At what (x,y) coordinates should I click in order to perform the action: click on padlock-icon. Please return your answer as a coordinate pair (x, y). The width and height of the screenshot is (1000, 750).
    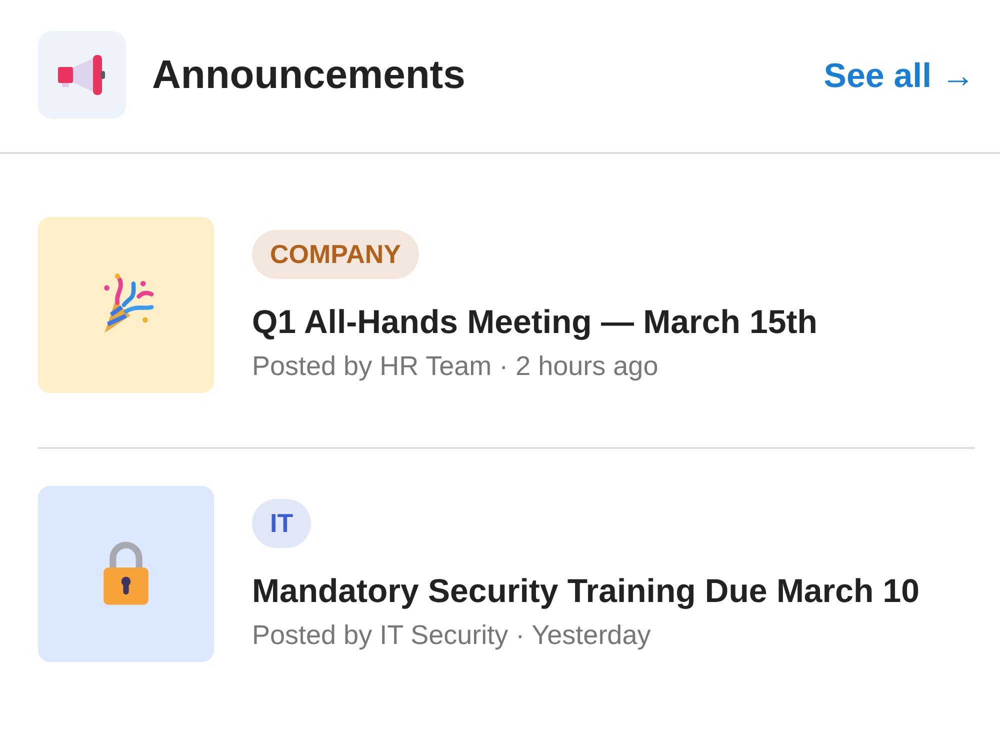
    Looking at the image, I should click on (126, 574).